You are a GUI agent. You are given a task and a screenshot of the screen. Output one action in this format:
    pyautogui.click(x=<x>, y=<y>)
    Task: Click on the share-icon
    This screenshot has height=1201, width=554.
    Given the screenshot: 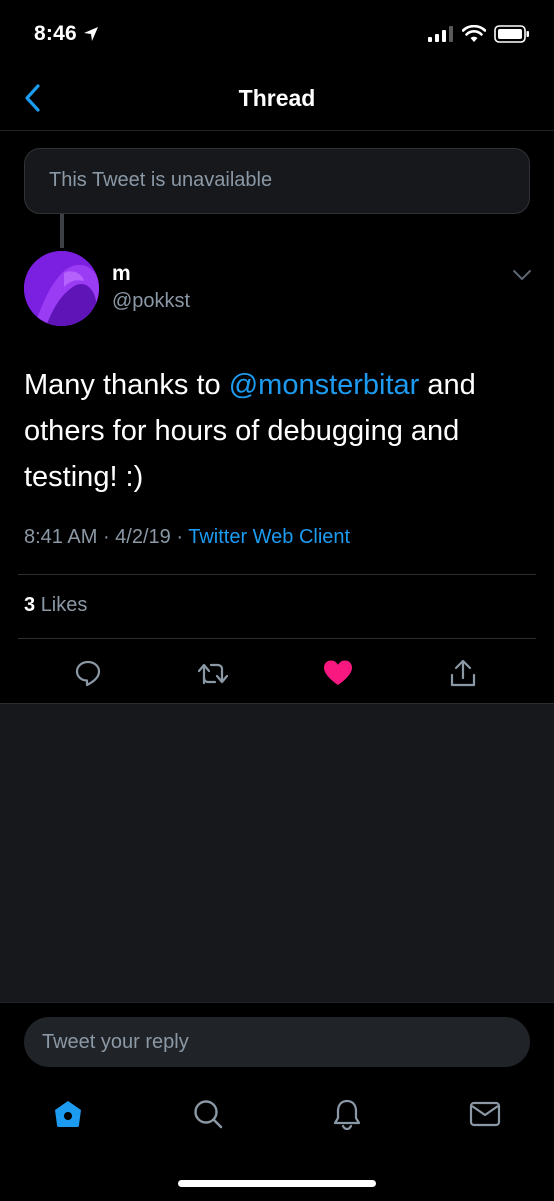 What is the action you would take?
    pyautogui.click(x=463, y=673)
    